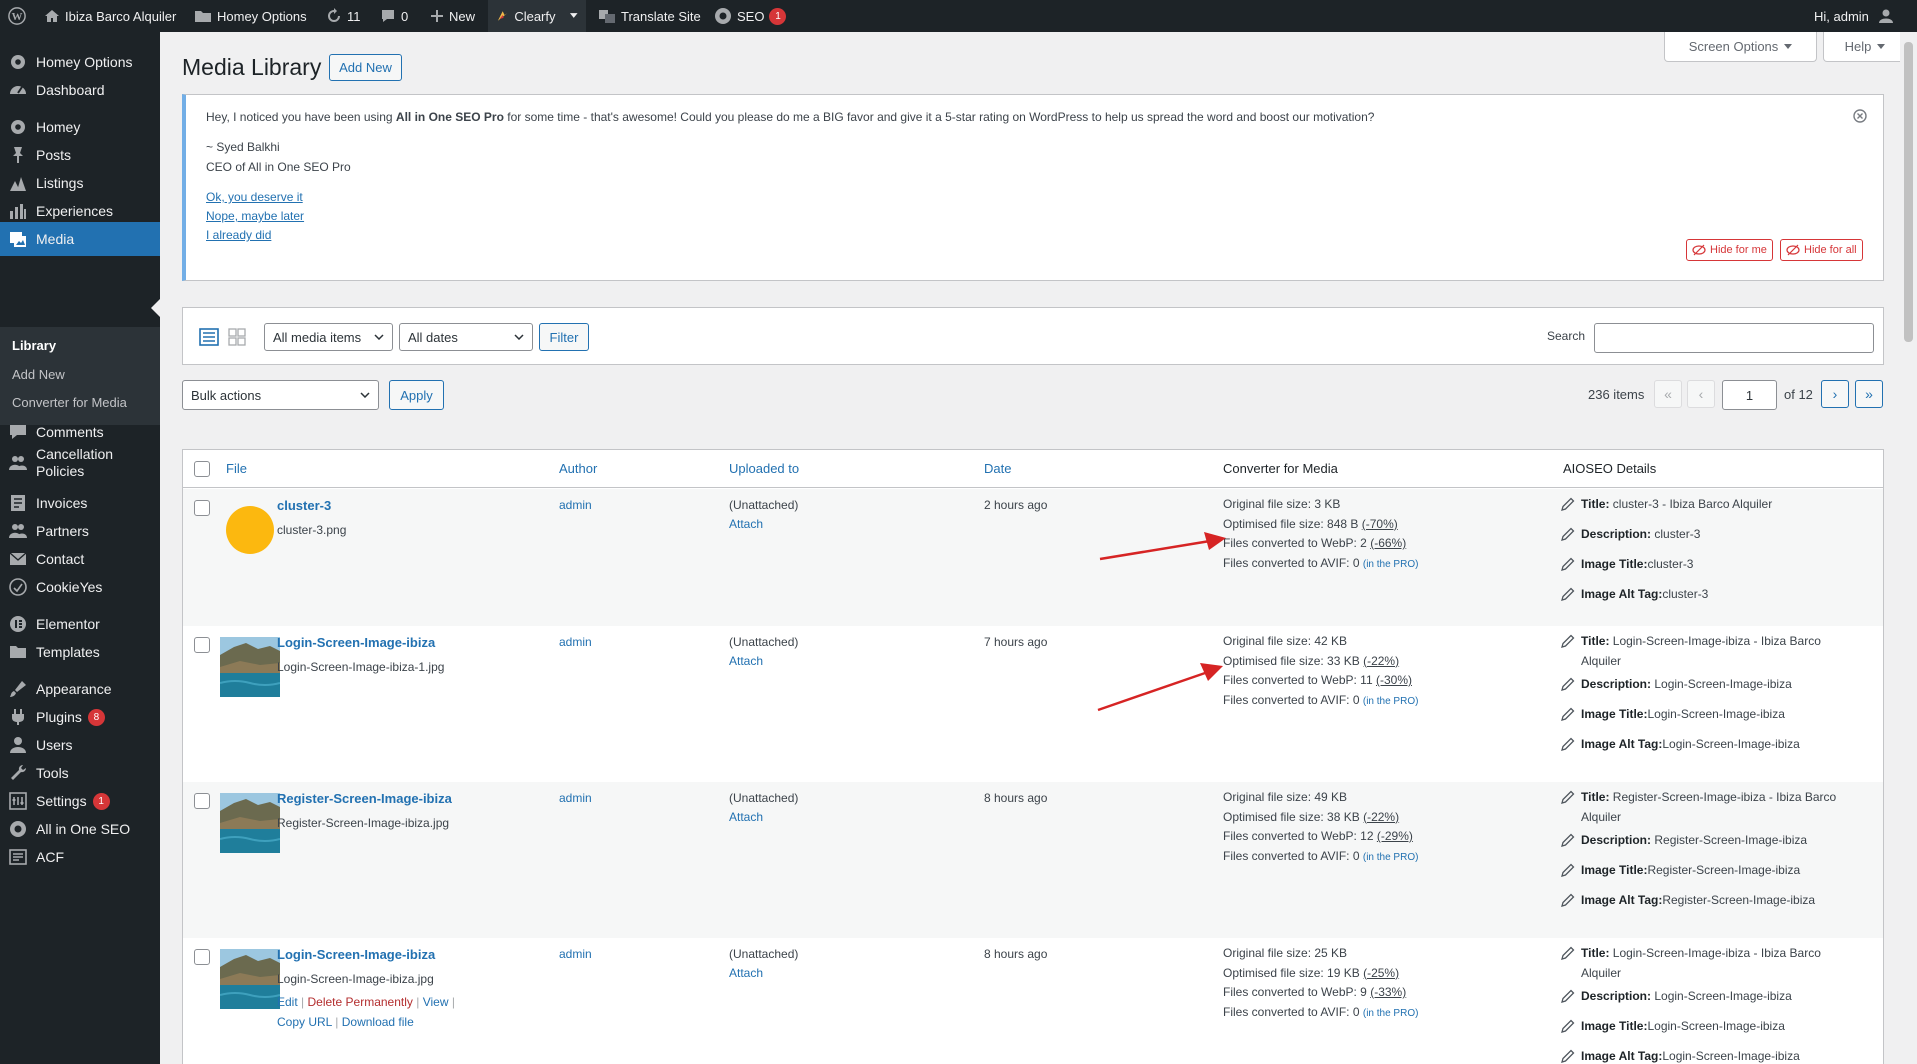 Image resolution: width=1917 pixels, height=1064 pixels. I want to click on delete-permanently-link: Delete Permanently, so click(360, 1002).